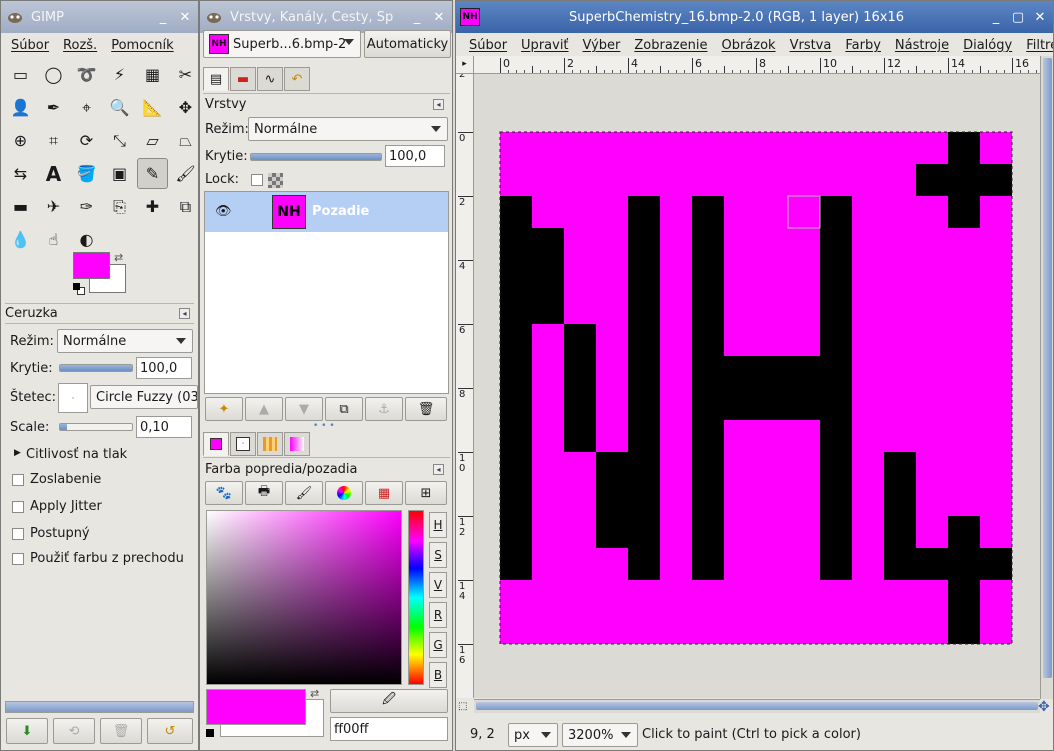 The height and width of the screenshot is (751, 1054). I want to click on layers-titlebar: Vrstvy, Kanály, Cesty, Sp _ ✕, so click(326, 17).